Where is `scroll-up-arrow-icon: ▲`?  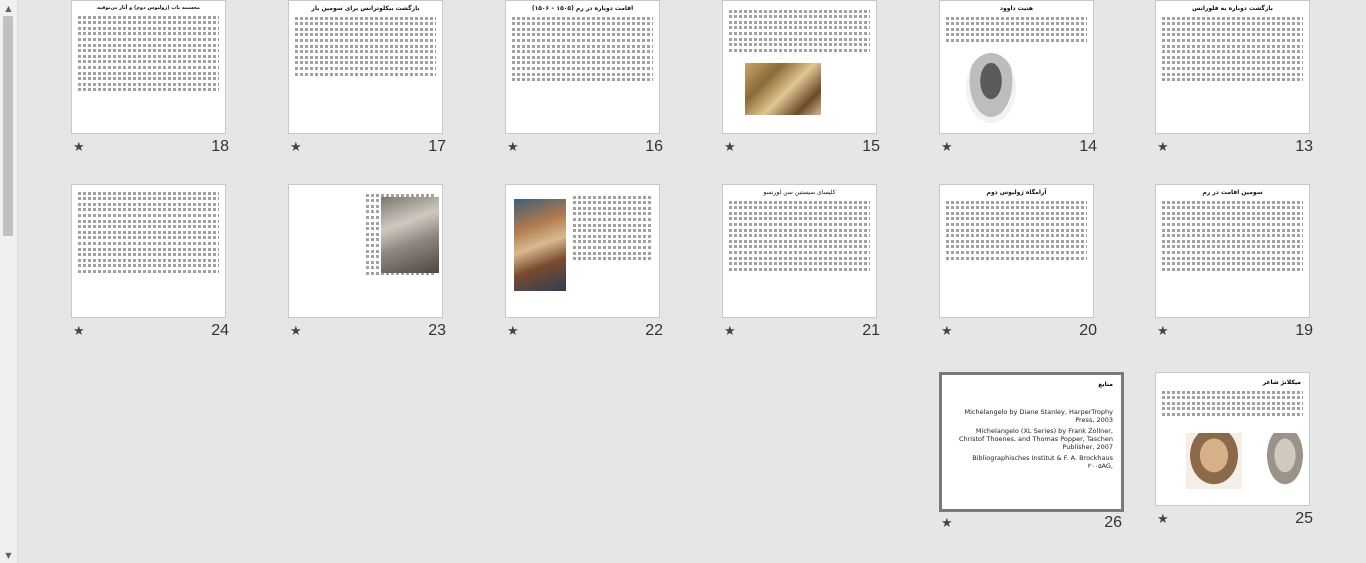 scroll-up-arrow-icon: ▲ is located at coordinates (8, 8).